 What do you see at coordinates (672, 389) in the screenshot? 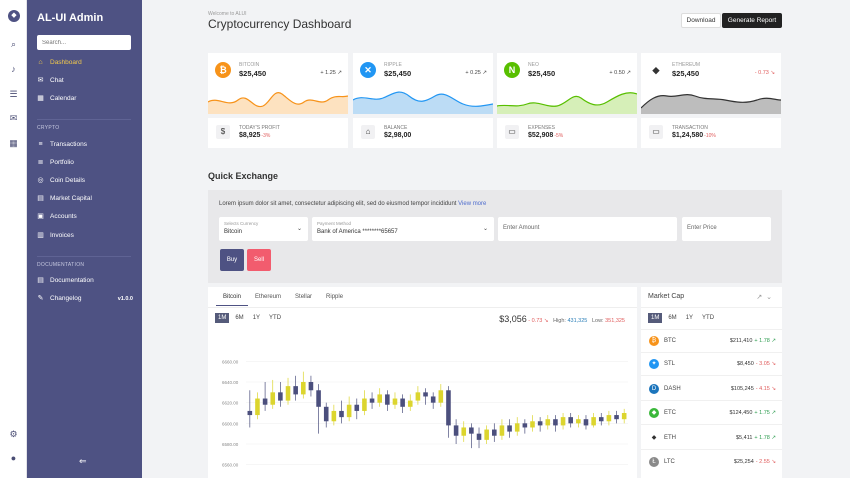
I see `market-symbol: DASH` at bounding box center [672, 389].